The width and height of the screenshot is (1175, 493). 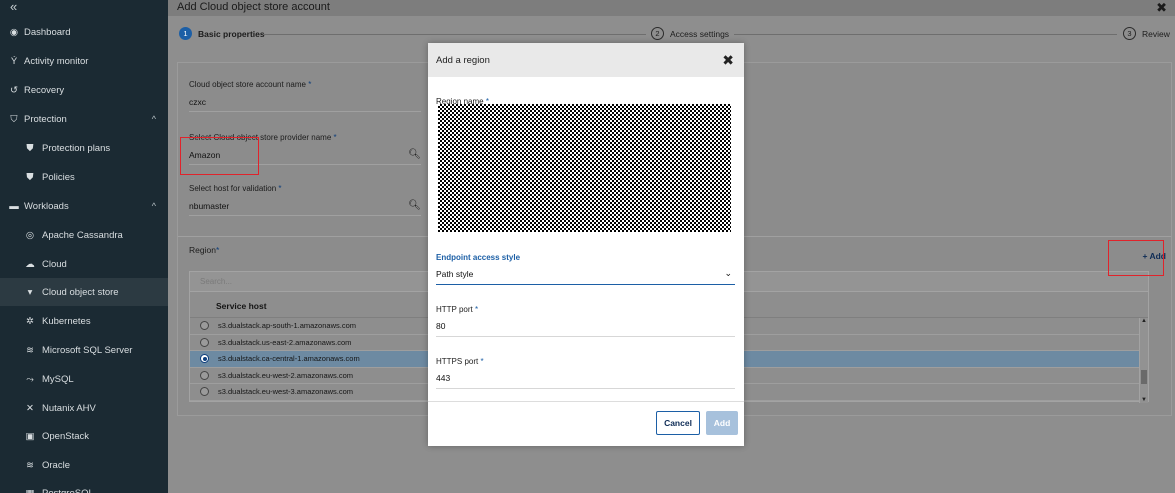 I want to click on sidebar-item-label: Oracle, so click(x=56, y=465).